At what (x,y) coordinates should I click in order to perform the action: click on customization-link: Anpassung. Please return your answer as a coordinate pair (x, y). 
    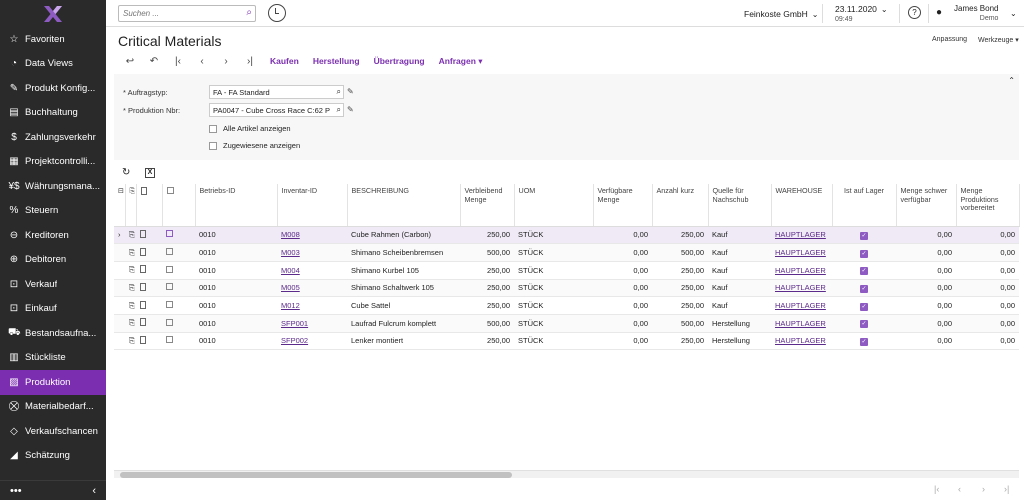
    Looking at the image, I should click on (949, 39).